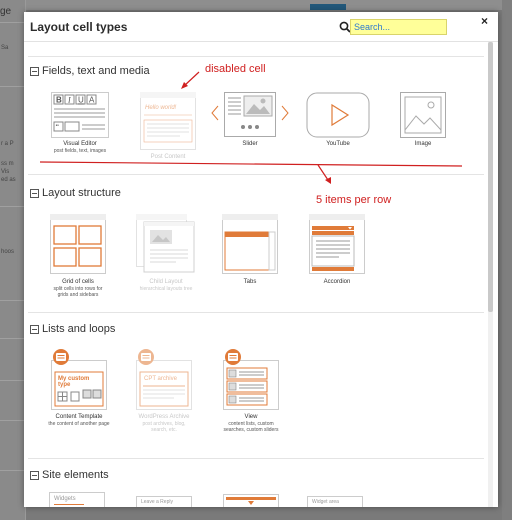  What do you see at coordinates (5, 172) in the screenshot?
I see `background-text: Vis` at bounding box center [5, 172].